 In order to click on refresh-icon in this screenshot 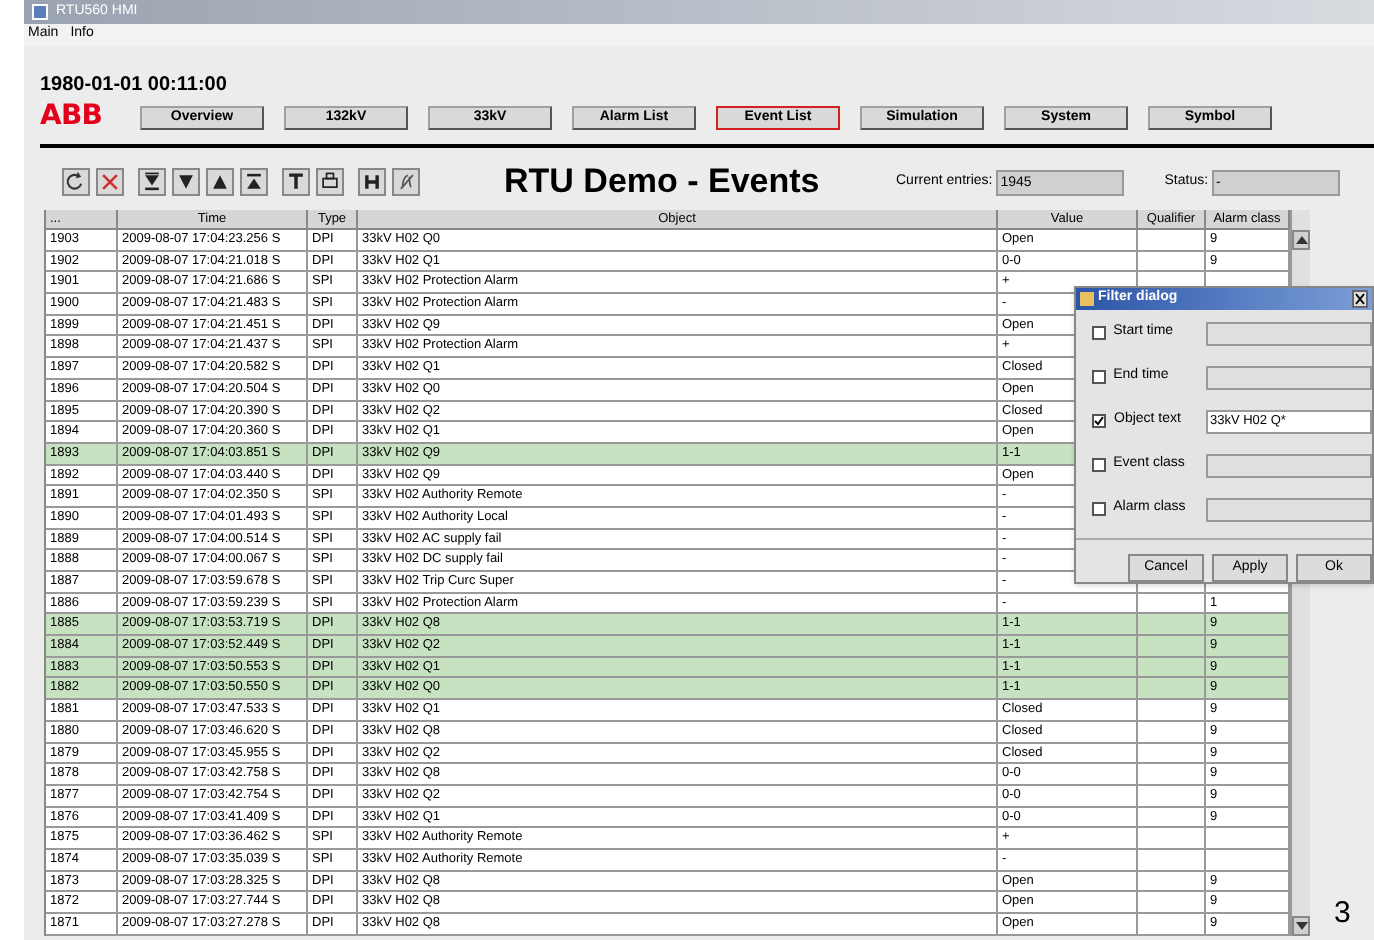, I will do `click(76, 182)`.